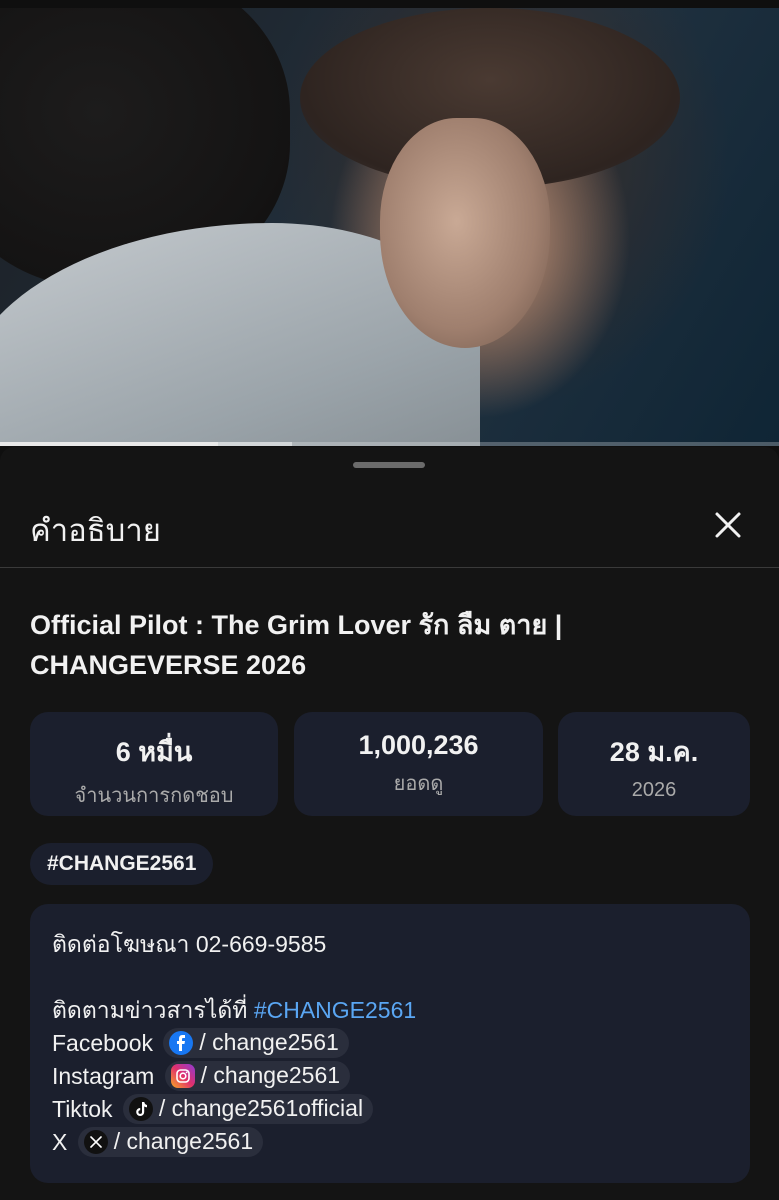 This screenshot has width=779, height=1200. What do you see at coordinates (109, 444) in the screenshot?
I see `progress-played` at bounding box center [109, 444].